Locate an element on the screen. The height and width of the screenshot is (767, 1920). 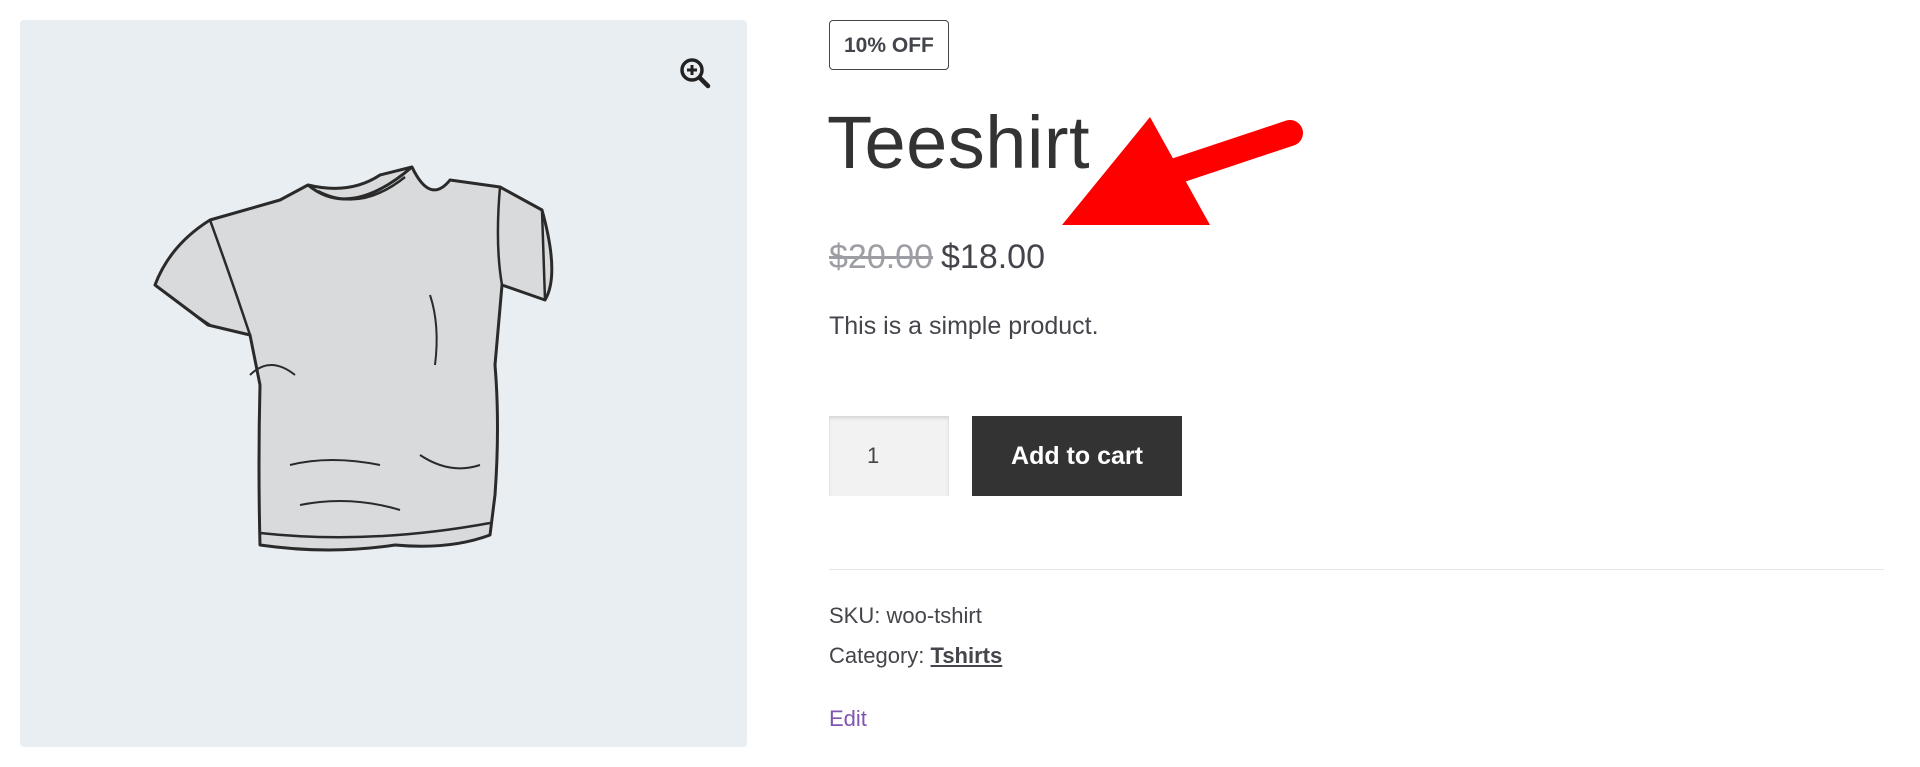
regular-price: $20.00 is located at coordinates (881, 257).